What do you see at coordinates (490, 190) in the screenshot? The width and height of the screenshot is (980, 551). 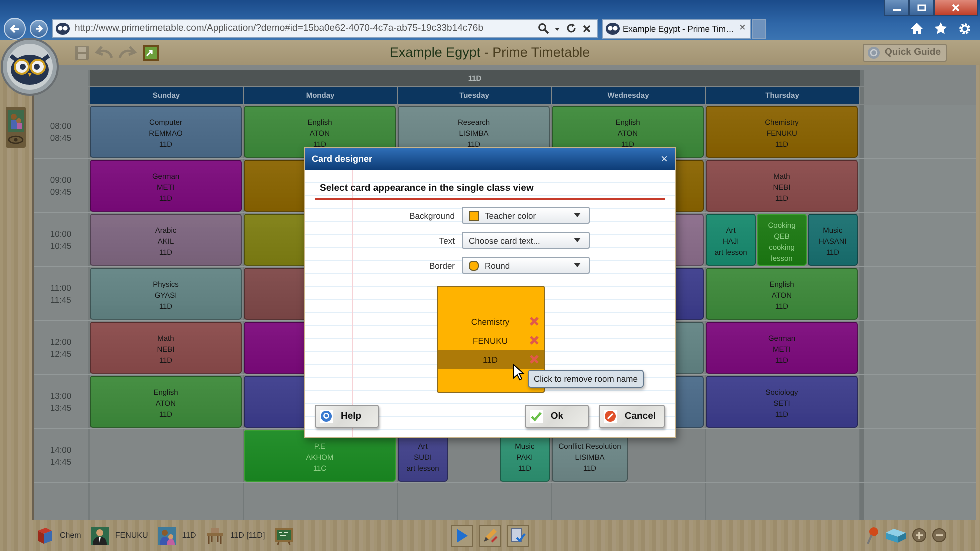 I see `dialog-heading: Select card appearance in the single class view` at bounding box center [490, 190].